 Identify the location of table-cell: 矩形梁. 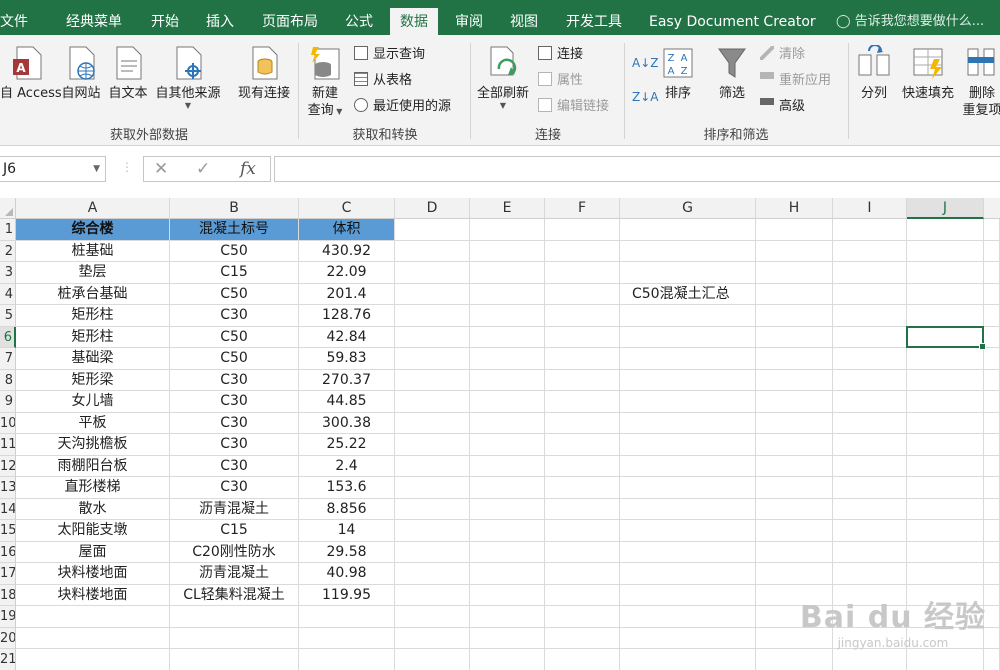
(93, 380).